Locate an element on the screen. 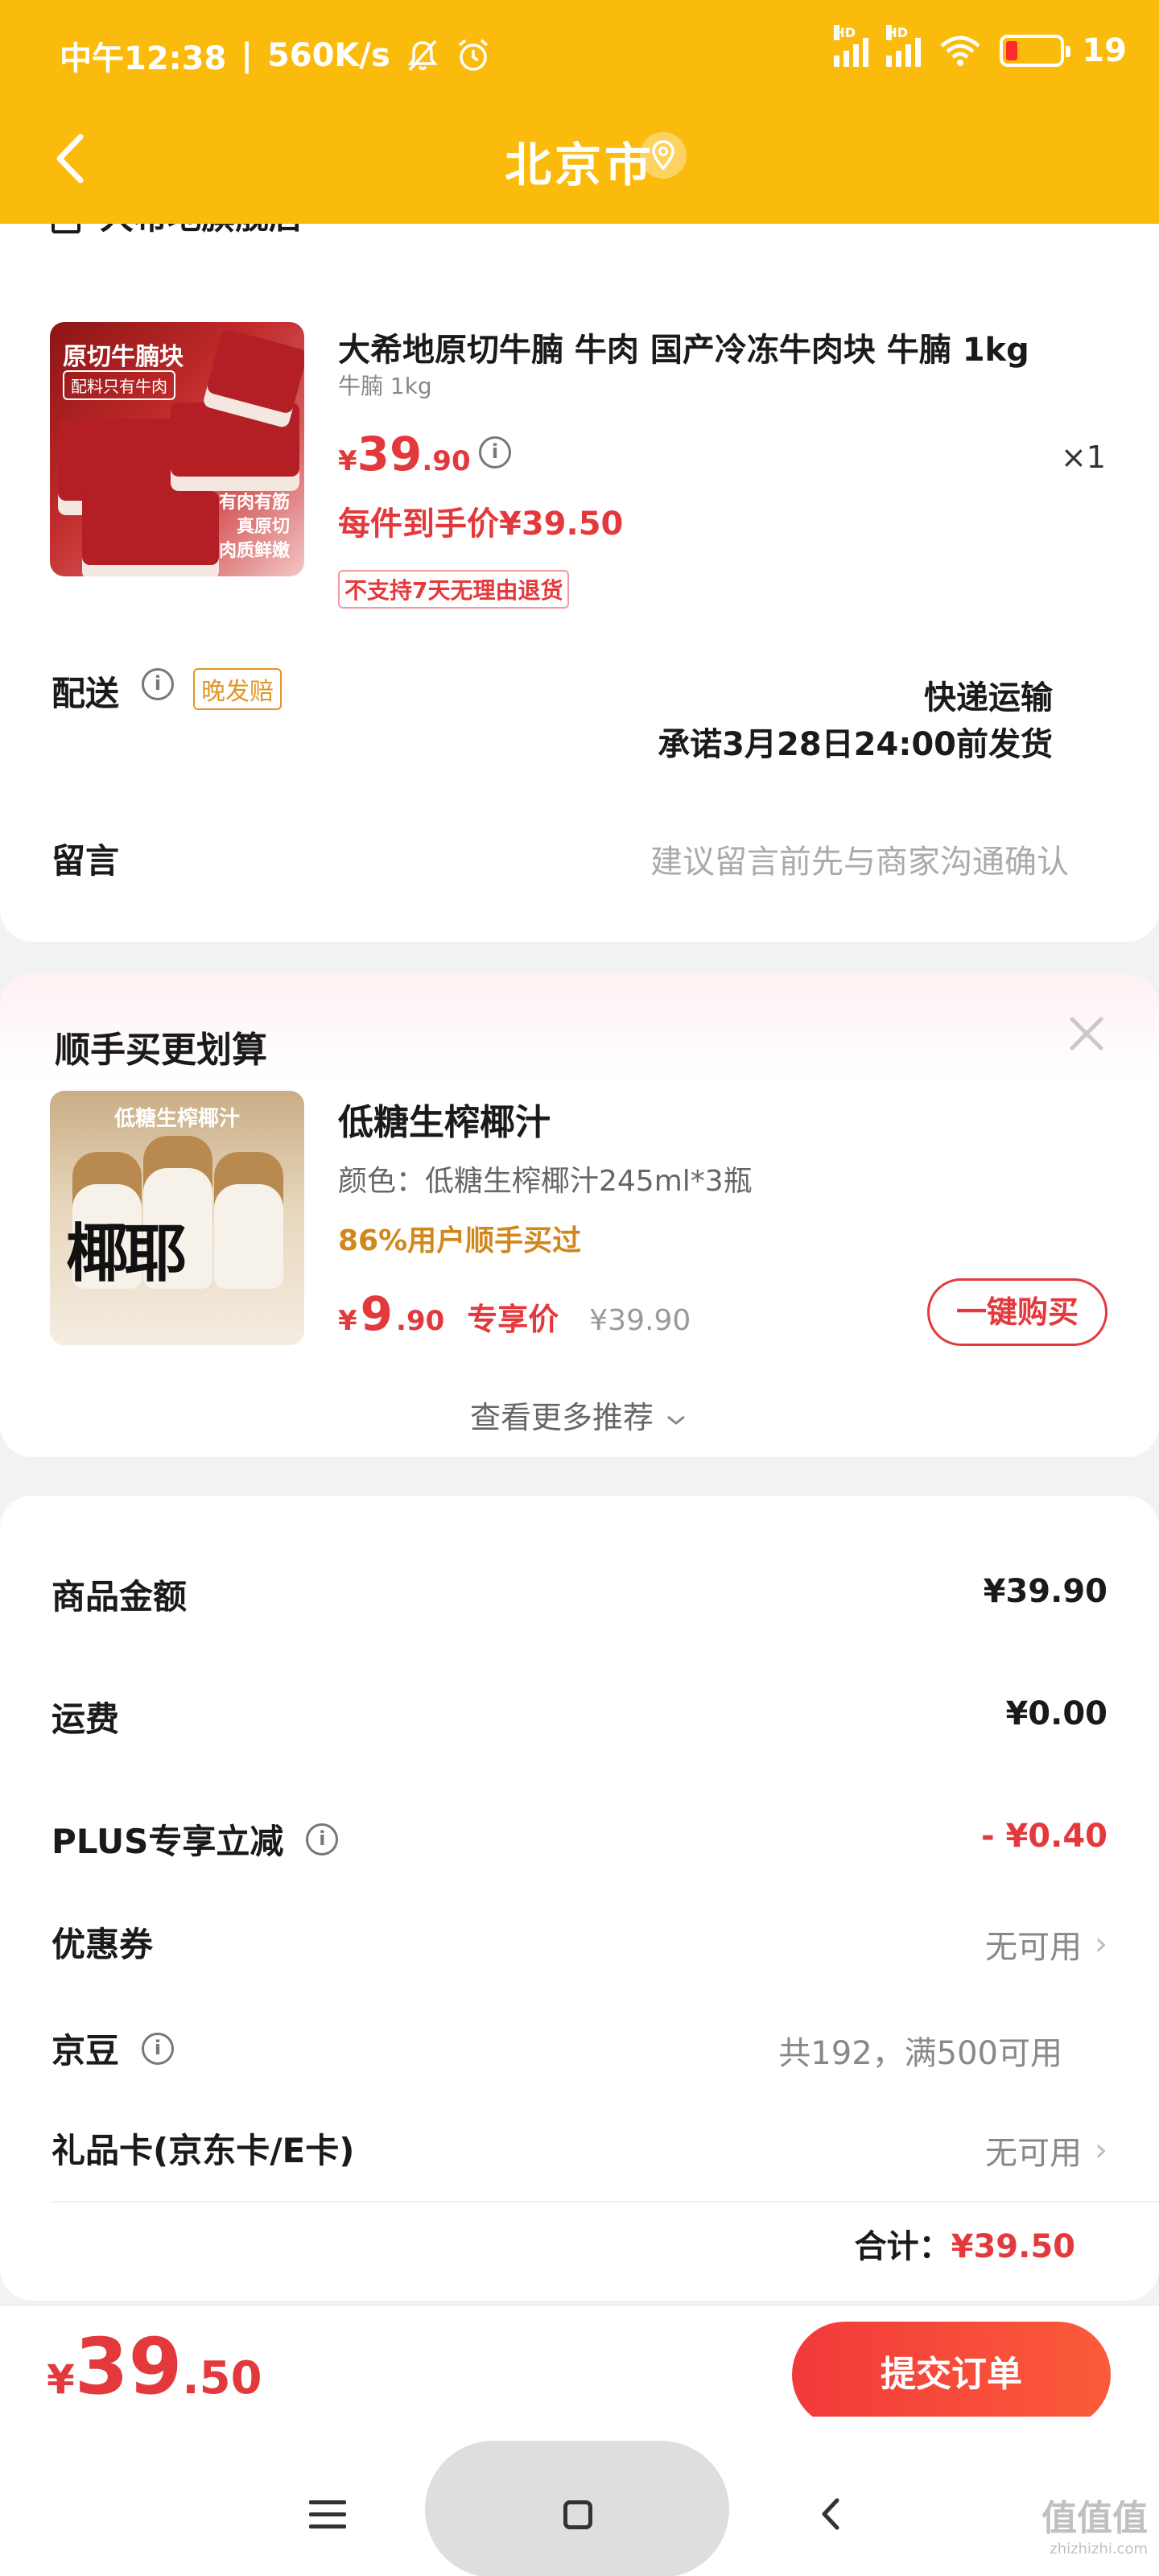 The image size is (1159, 2576). back-icon is located at coordinates (831, 2514).